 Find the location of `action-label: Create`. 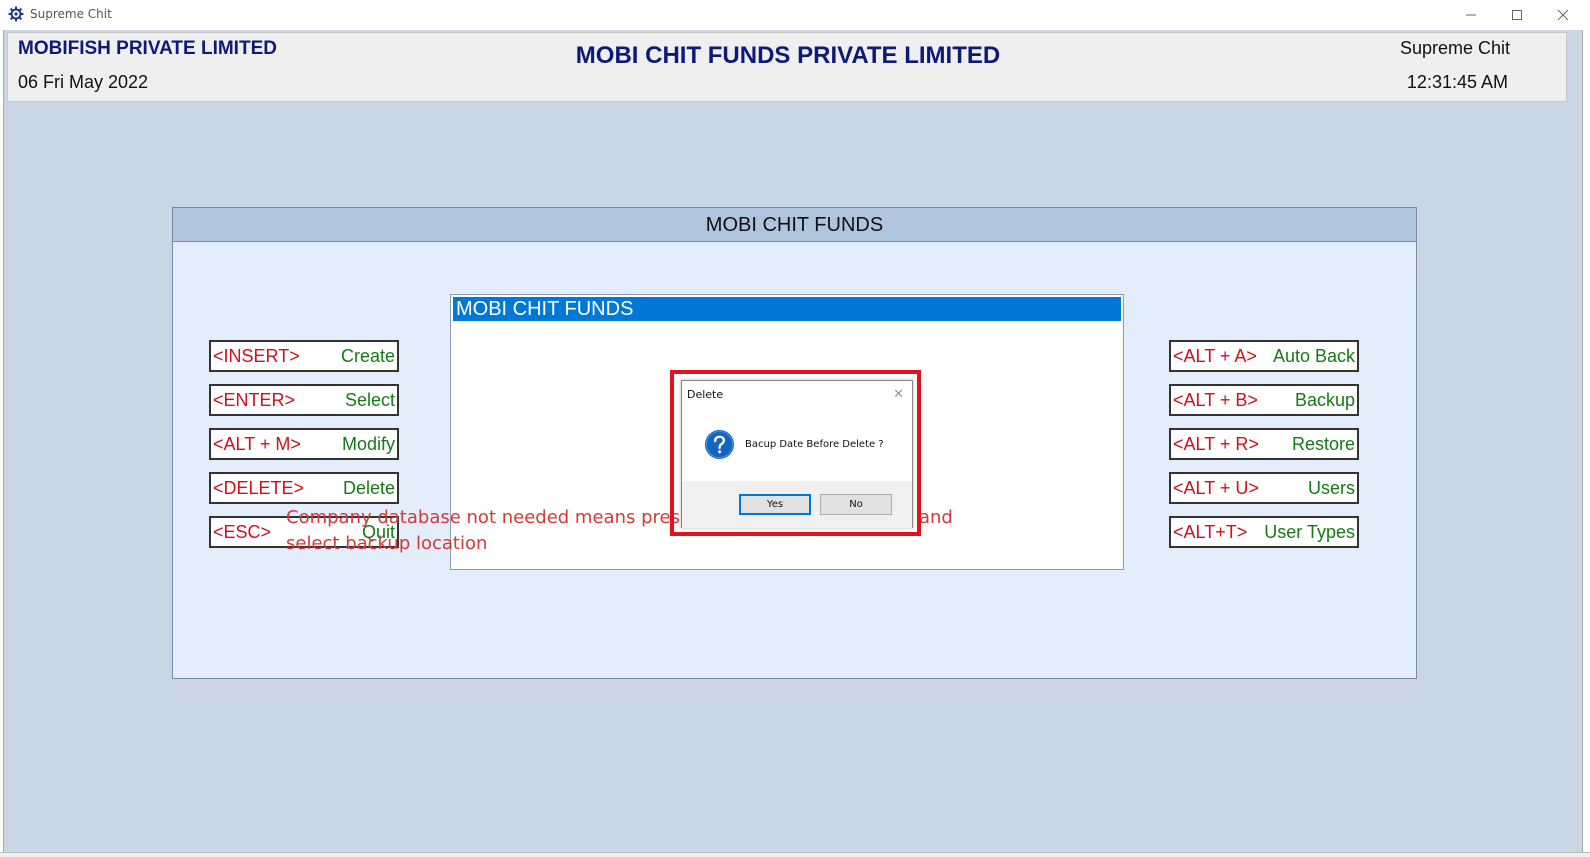

action-label: Create is located at coordinates (367, 355).